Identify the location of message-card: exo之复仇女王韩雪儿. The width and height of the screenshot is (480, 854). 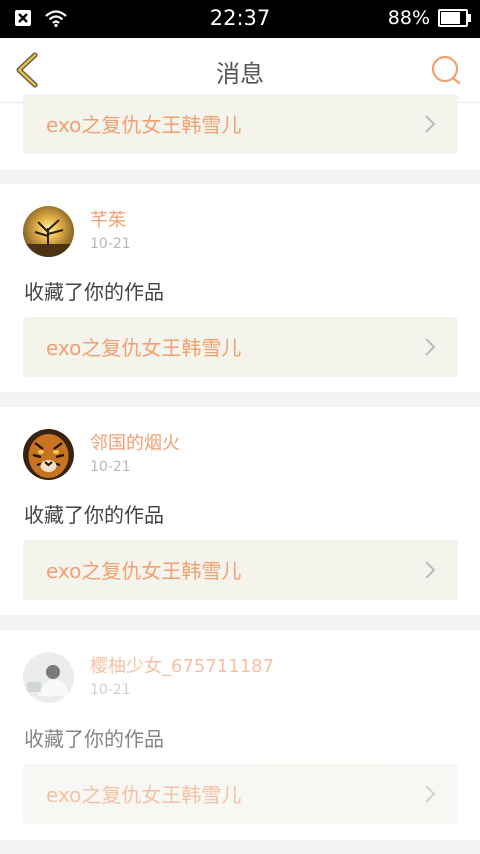
(240, 132).